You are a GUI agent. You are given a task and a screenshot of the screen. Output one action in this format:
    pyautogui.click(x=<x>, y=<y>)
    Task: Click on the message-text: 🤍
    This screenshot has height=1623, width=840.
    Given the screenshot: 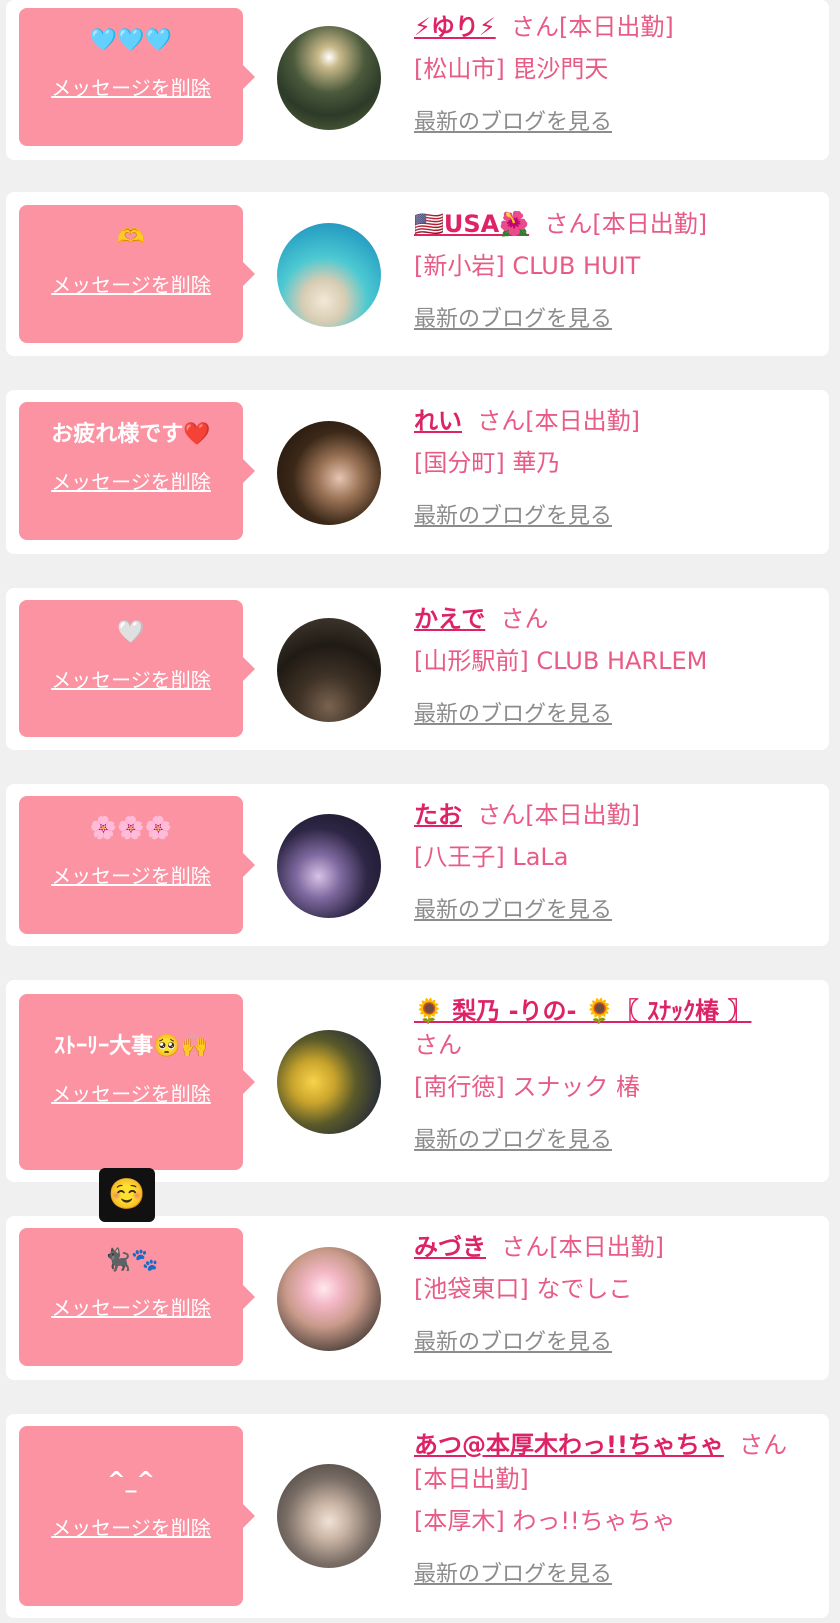 What is the action you would take?
    pyautogui.click(x=131, y=632)
    